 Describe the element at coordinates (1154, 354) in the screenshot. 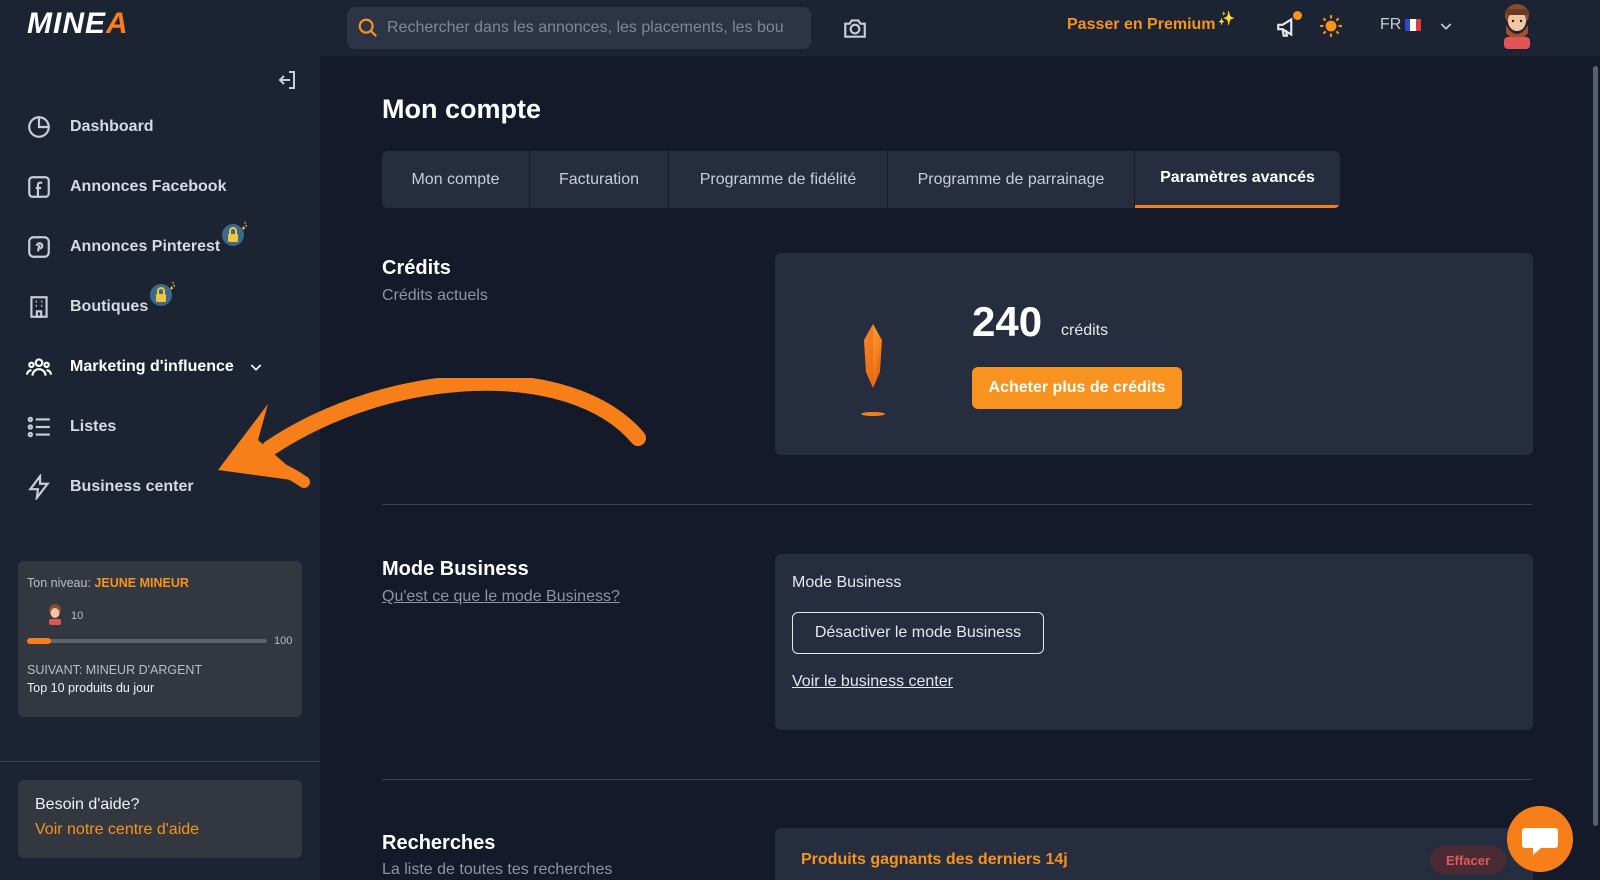

I see `credits-panel` at that location.